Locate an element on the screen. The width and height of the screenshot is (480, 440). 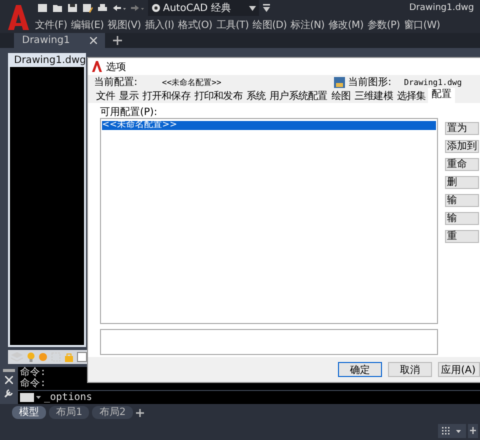
save-as-icon is located at coordinates (87, 8).